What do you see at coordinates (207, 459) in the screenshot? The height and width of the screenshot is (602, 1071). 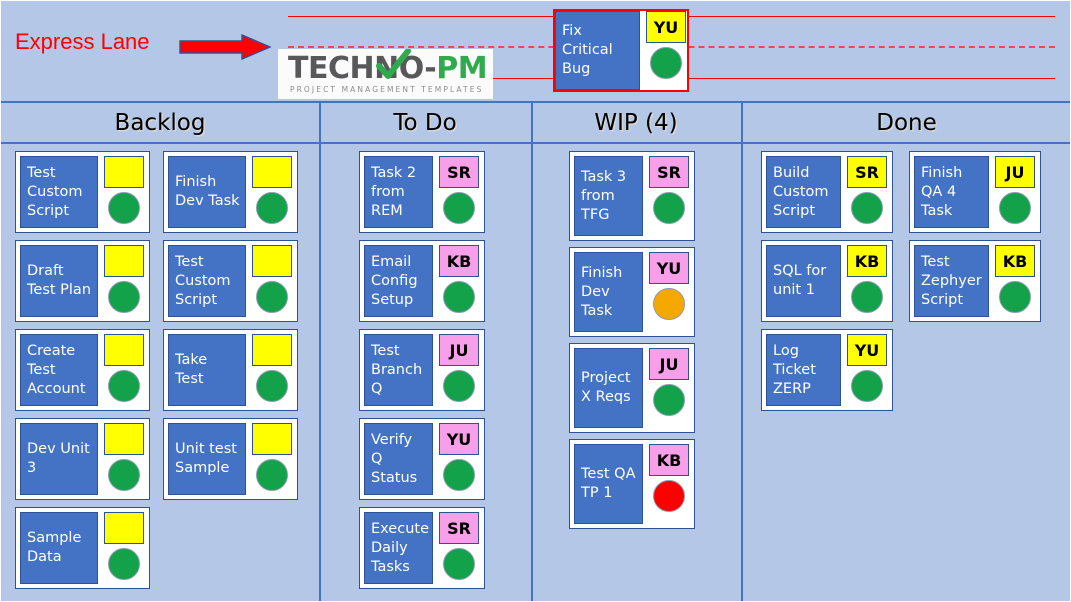 I see `card-title: Unit test Sample` at bounding box center [207, 459].